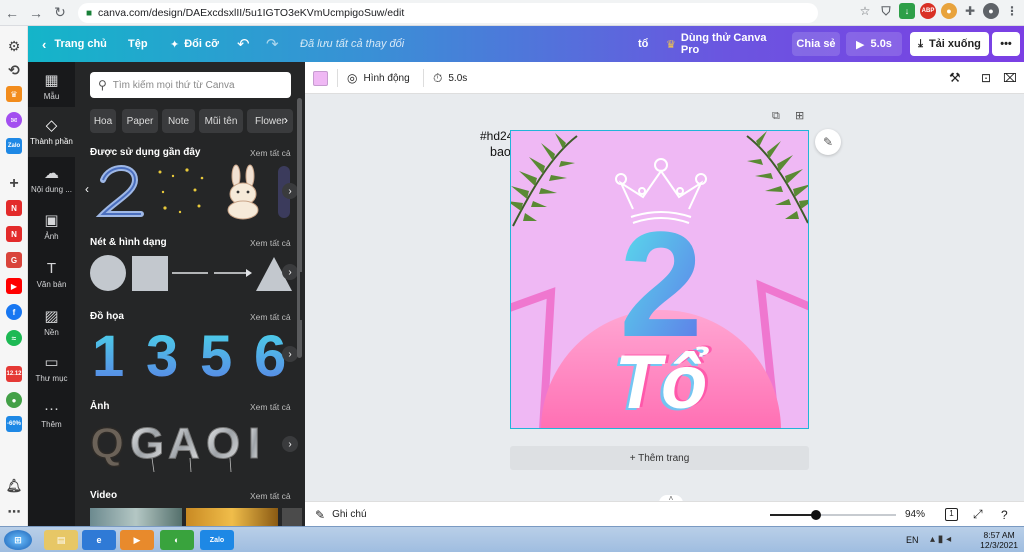 Image resolution: width=1024 pixels, height=552 pixels. What do you see at coordinates (378, 78) in the screenshot?
I see `animate-button: ◎ Hình động` at bounding box center [378, 78].